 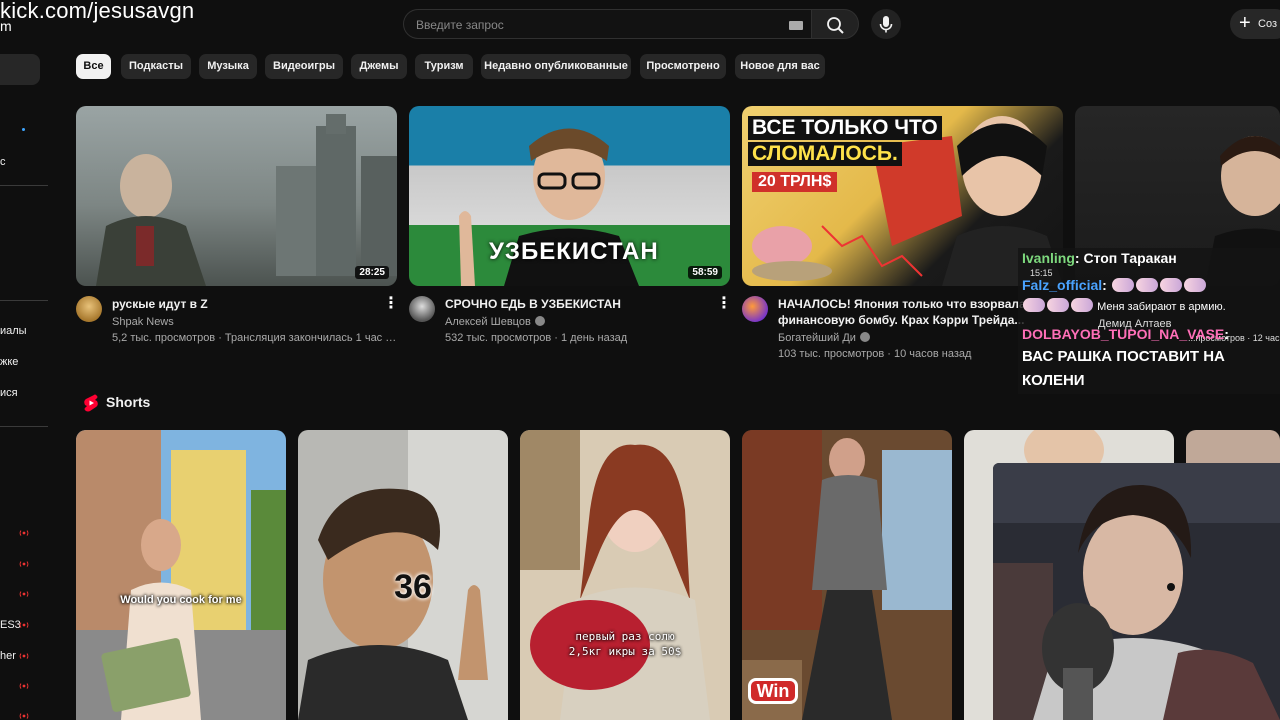 What do you see at coordinates (902, 304) in the screenshot?
I see `video-title-line: НАЧАЛОСЬ! Япония только что взорвала` at bounding box center [902, 304].